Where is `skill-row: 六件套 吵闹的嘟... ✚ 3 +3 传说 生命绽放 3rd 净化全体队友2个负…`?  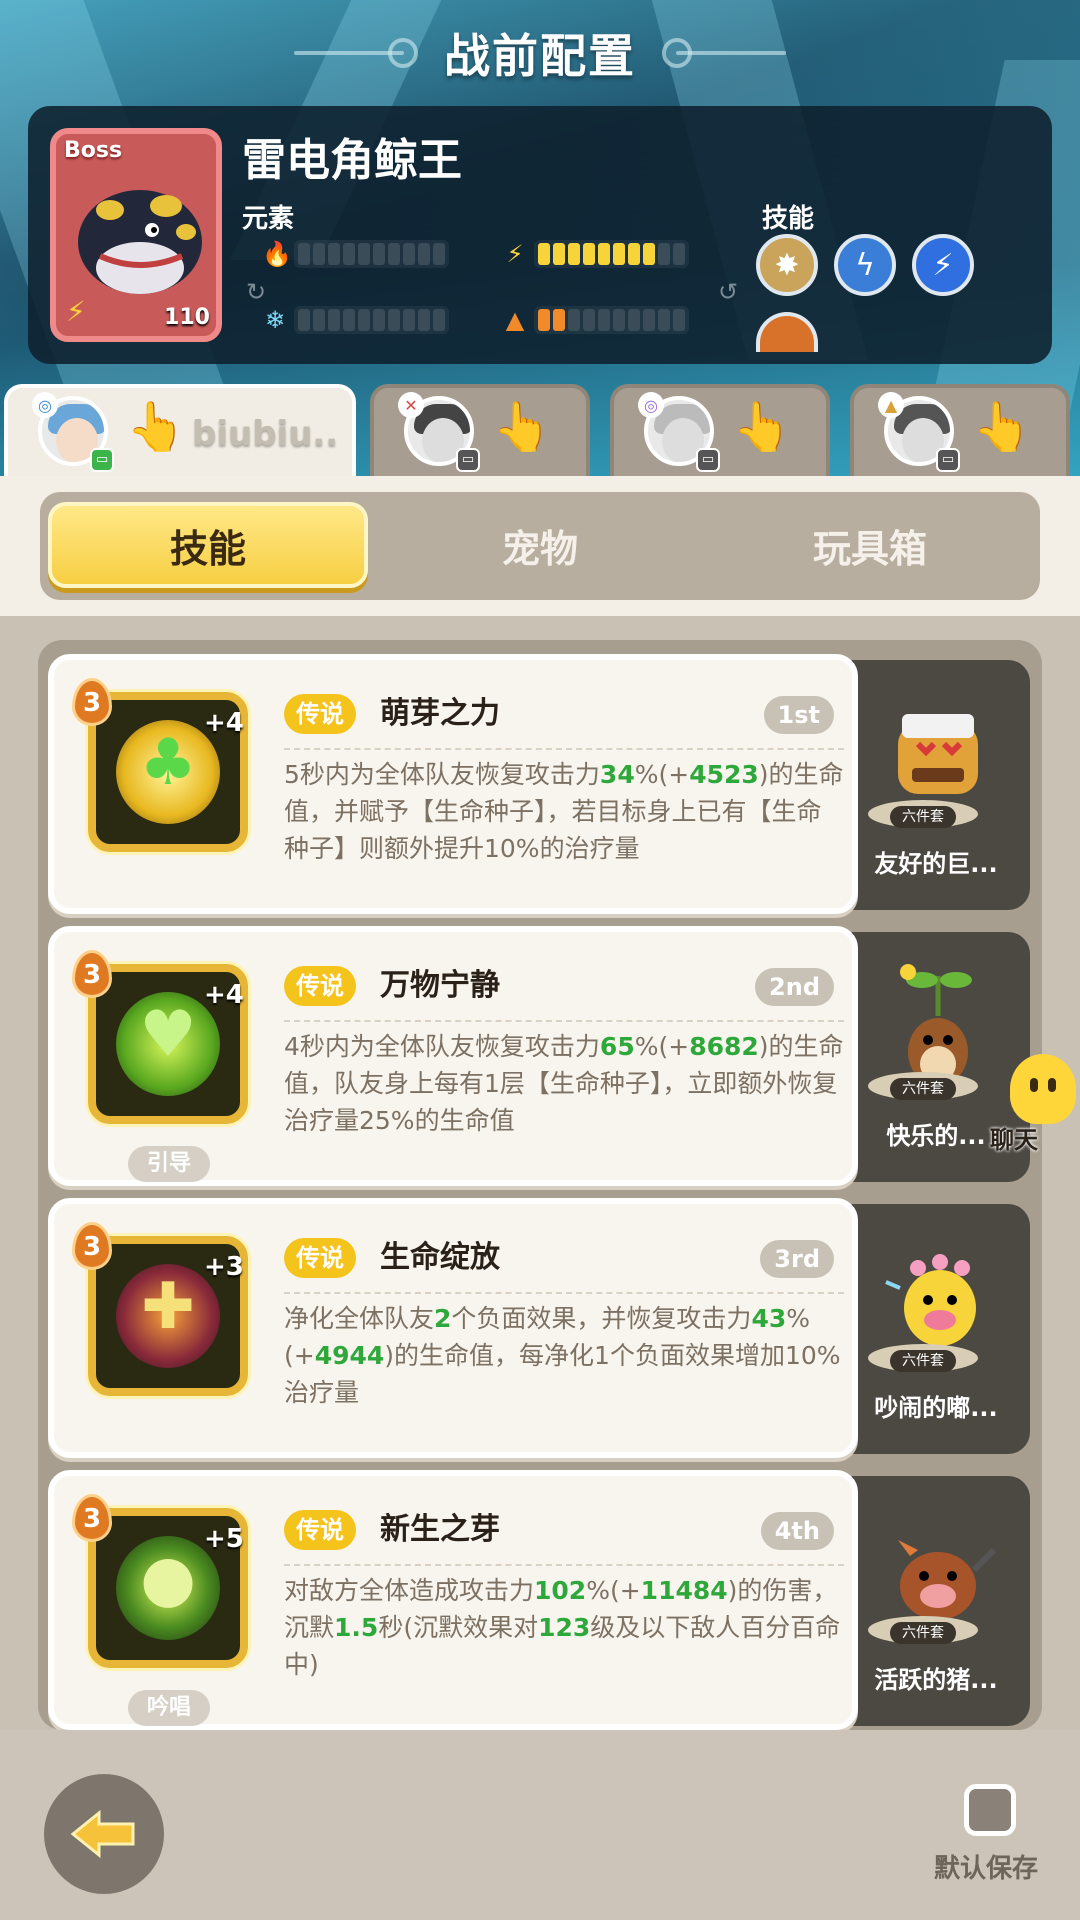 skill-row: 六件套 吵闹的嘟... ✚ 3 +3 传说 生命绽放 3rd 净化全体队友2个负… is located at coordinates (543, 1328).